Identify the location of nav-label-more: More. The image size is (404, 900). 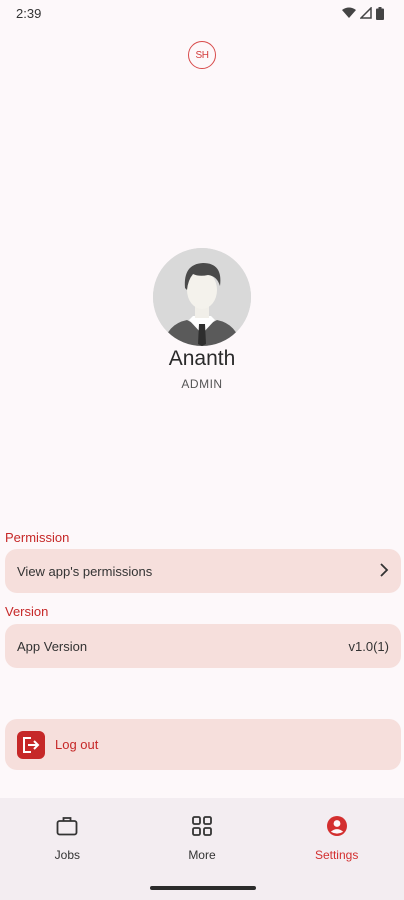
(202, 855).